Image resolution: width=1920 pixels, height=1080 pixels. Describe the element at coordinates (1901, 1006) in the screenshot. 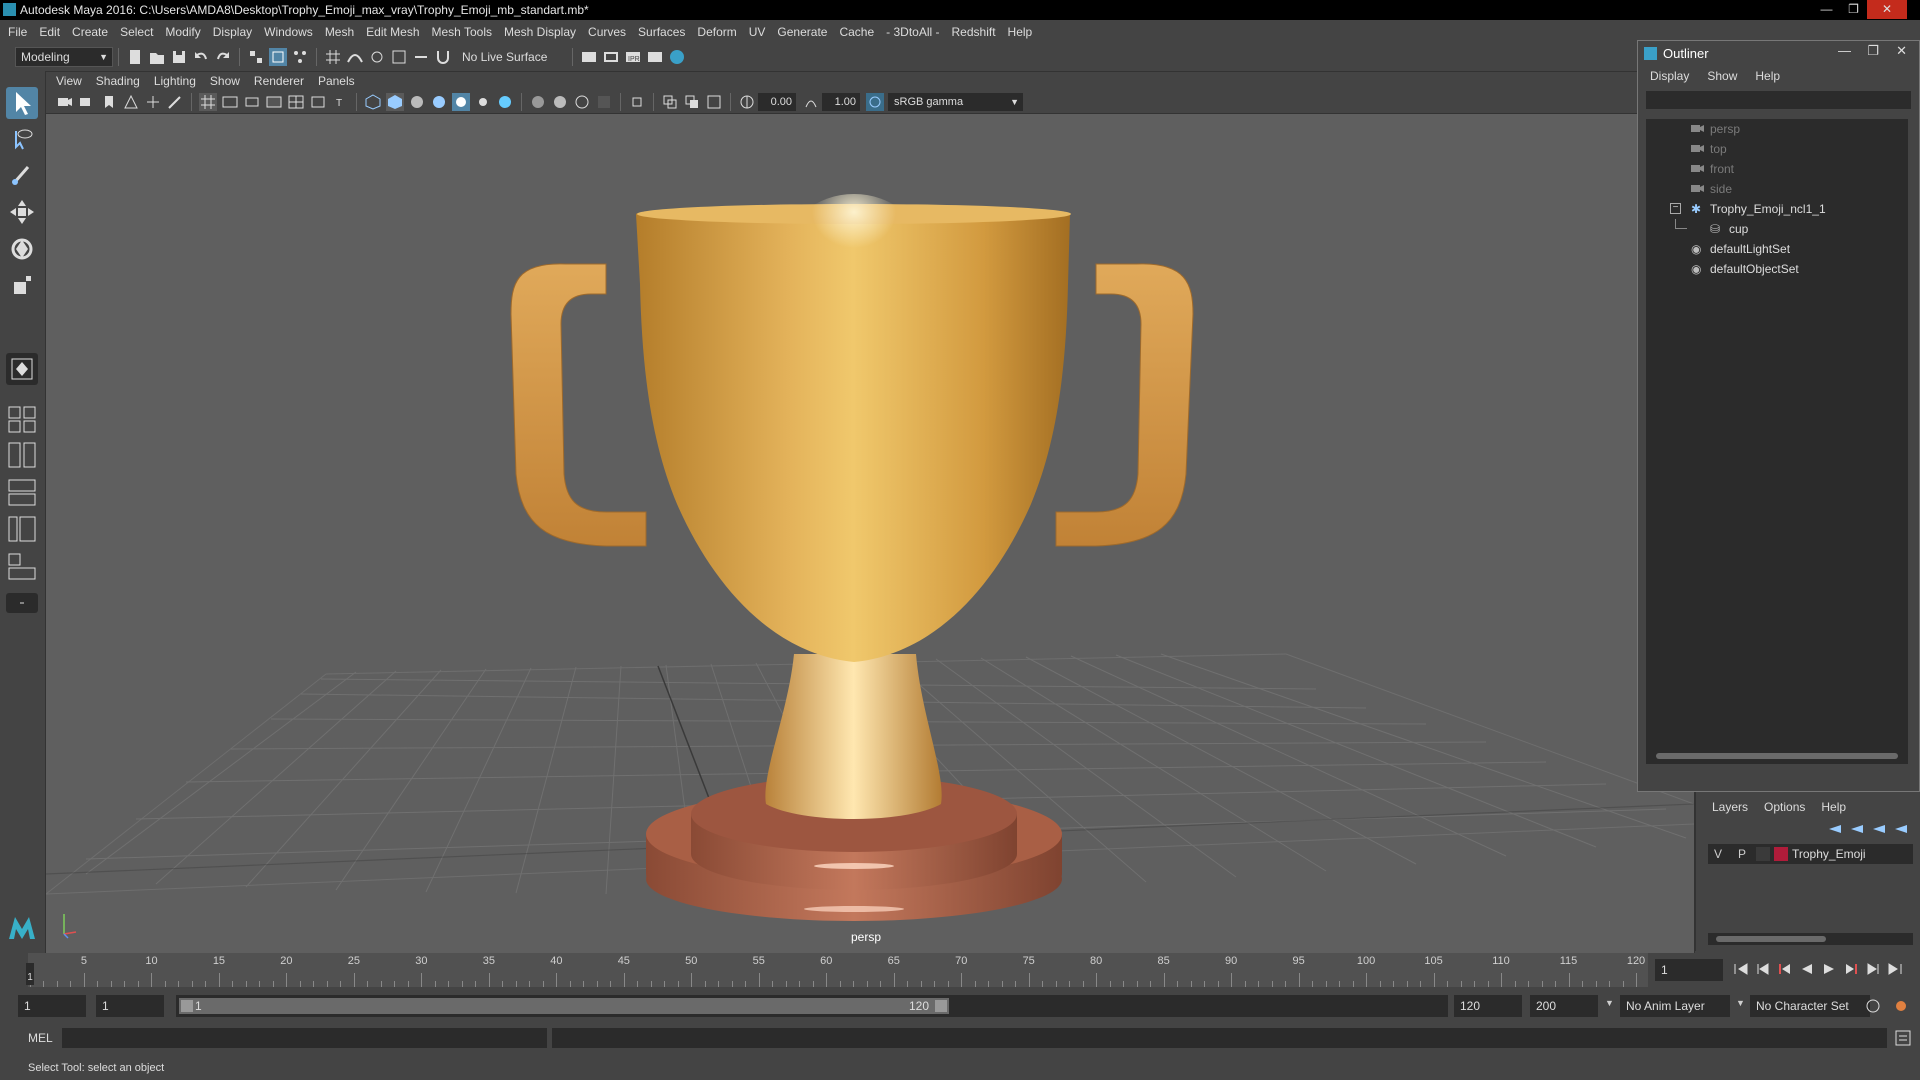

I see `preferences-icon` at that location.